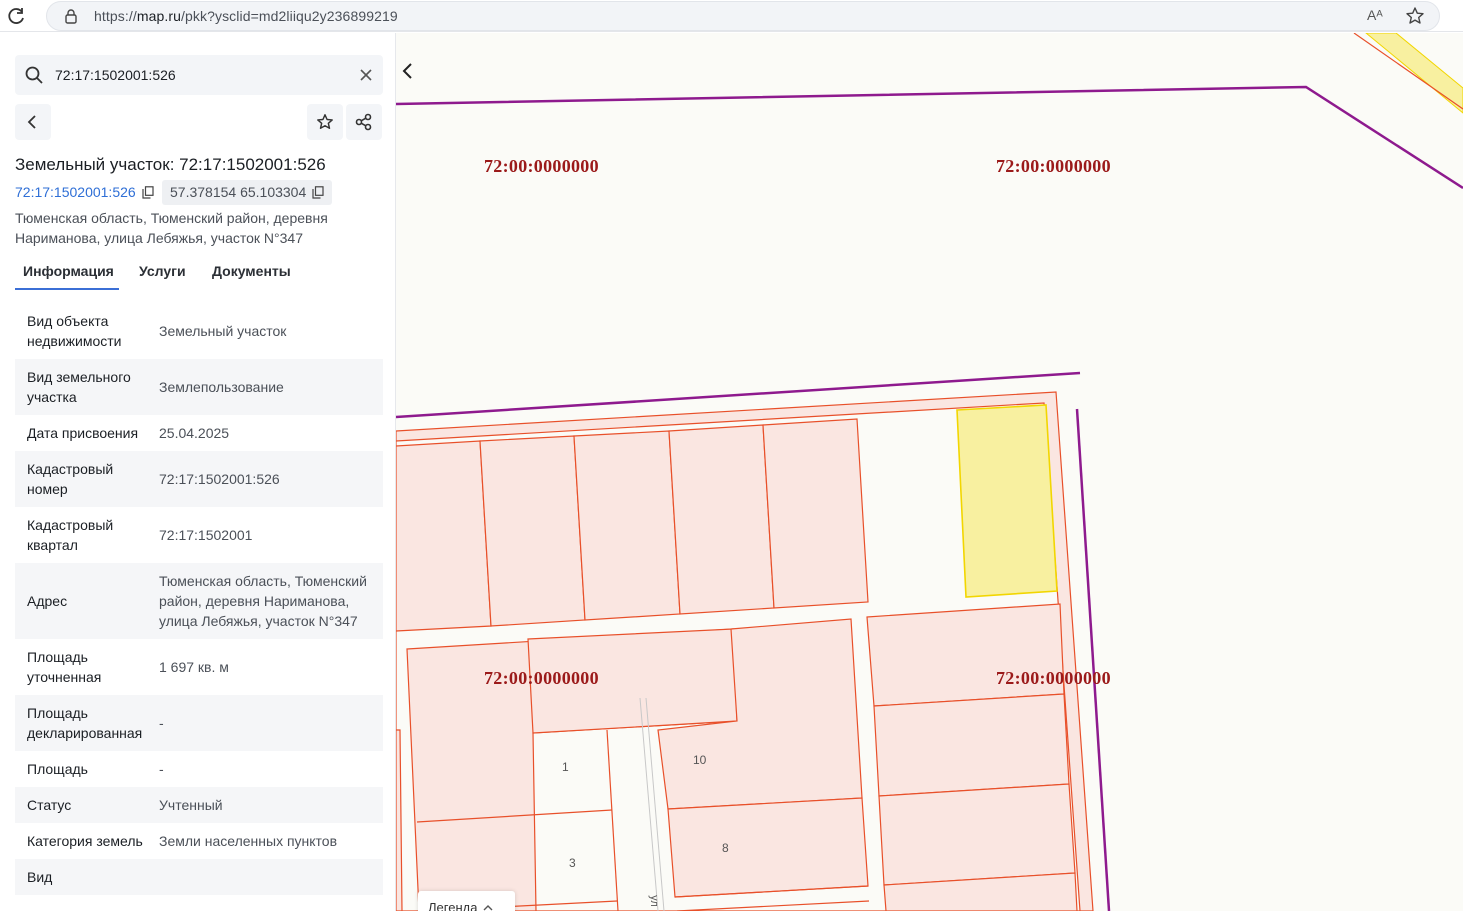 The image size is (1463, 911). What do you see at coordinates (1007, 501) in the screenshot?
I see `selected-parcel` at bounding box center [1007, 501].